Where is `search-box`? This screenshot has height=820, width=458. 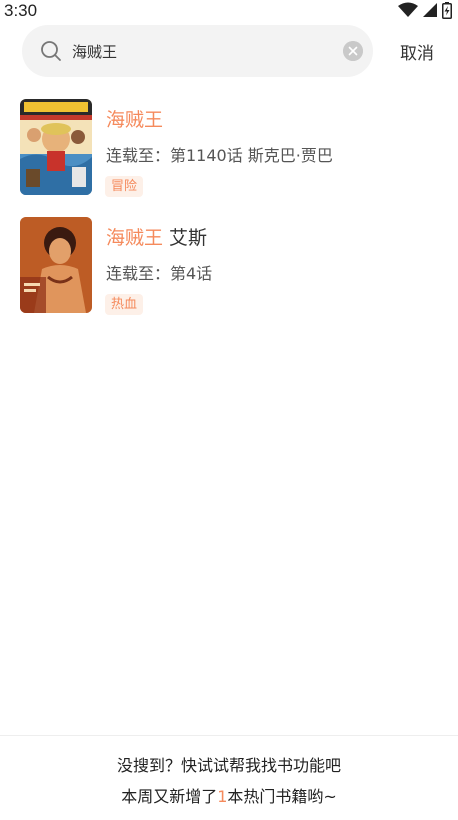
search-box is located at coordinates (197, 51).